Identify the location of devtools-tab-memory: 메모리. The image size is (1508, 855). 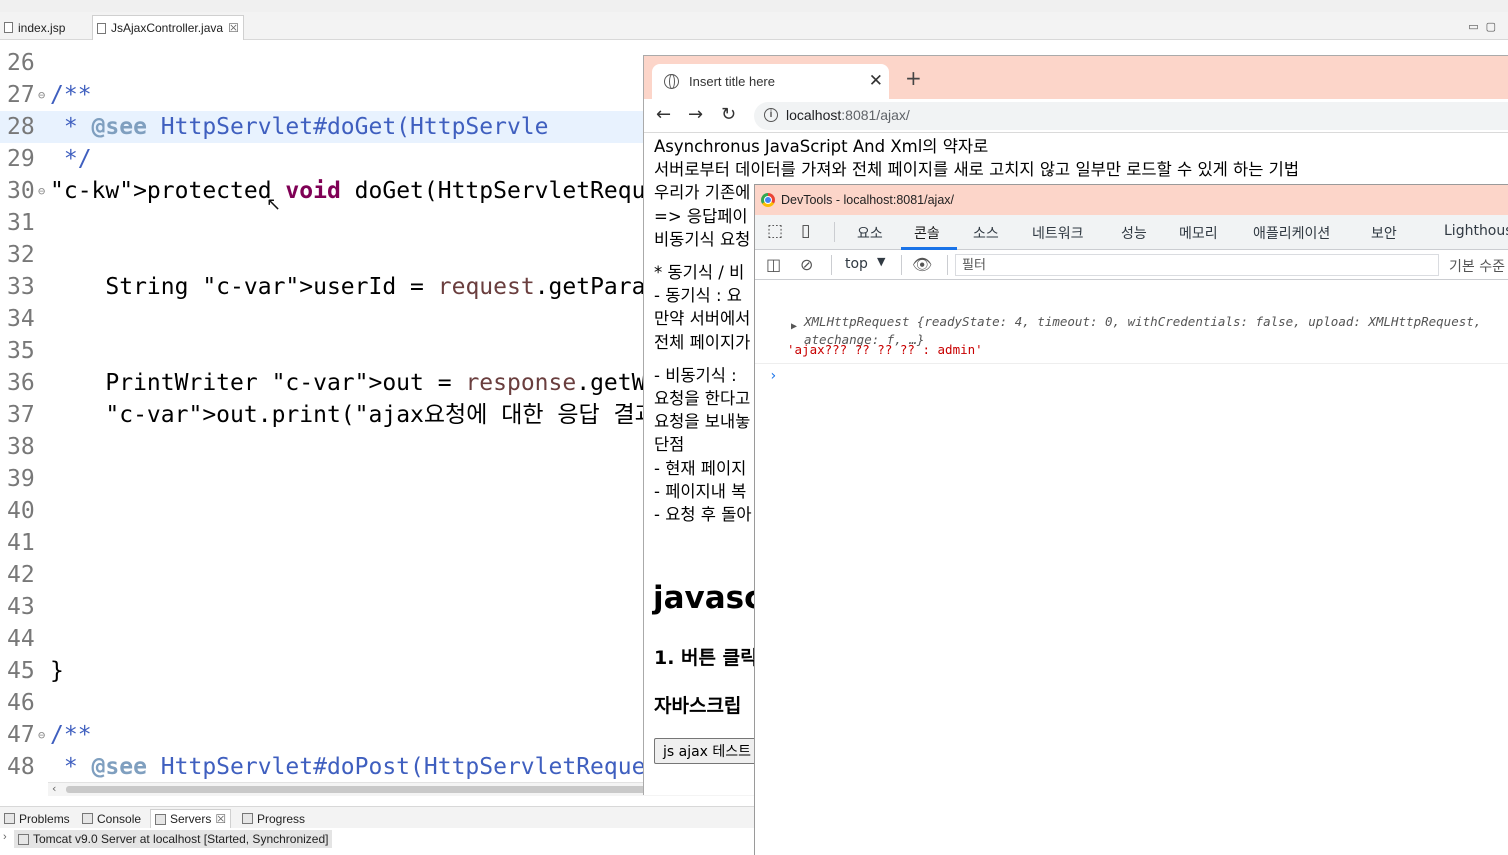
(1198, 233).